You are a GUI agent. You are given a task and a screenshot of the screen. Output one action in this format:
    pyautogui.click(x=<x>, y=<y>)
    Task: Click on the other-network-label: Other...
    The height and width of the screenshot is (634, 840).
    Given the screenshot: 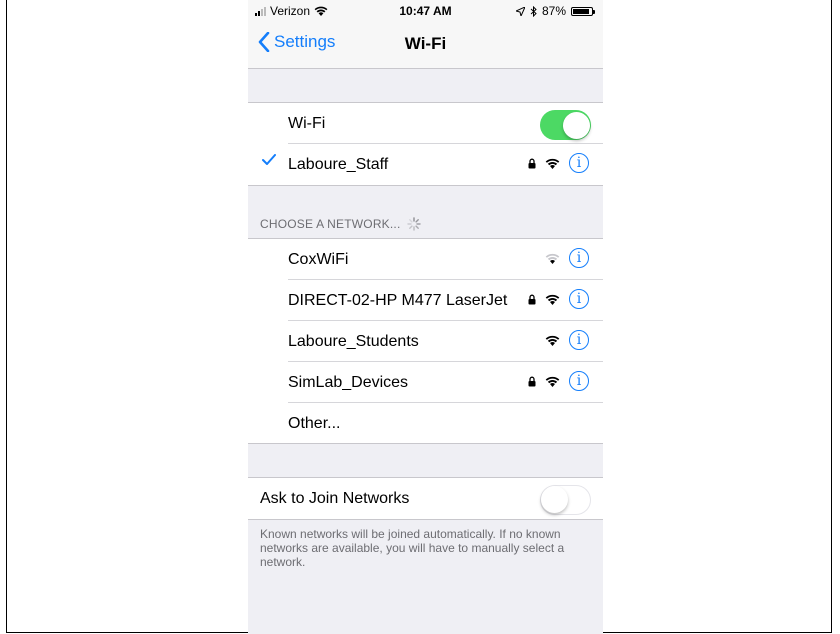 What is the action you would take?
    pyautogui.click(x=314, y=423)
    